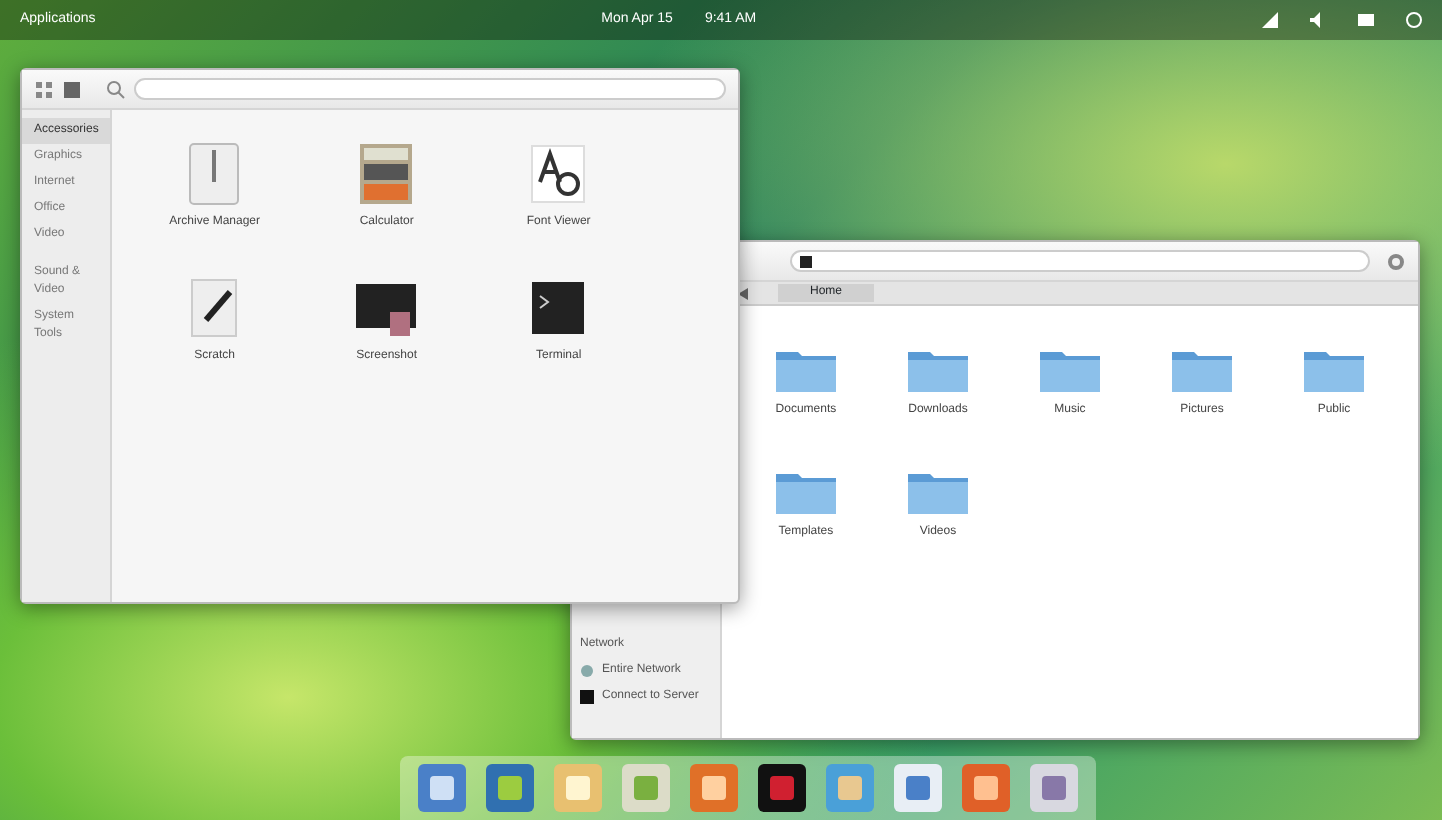 Image resolution: width=1442 pixels, height=820 pixels. Describe the element at coordinates (1414, 20) in the screenshot. I see `power-icon` at that location.